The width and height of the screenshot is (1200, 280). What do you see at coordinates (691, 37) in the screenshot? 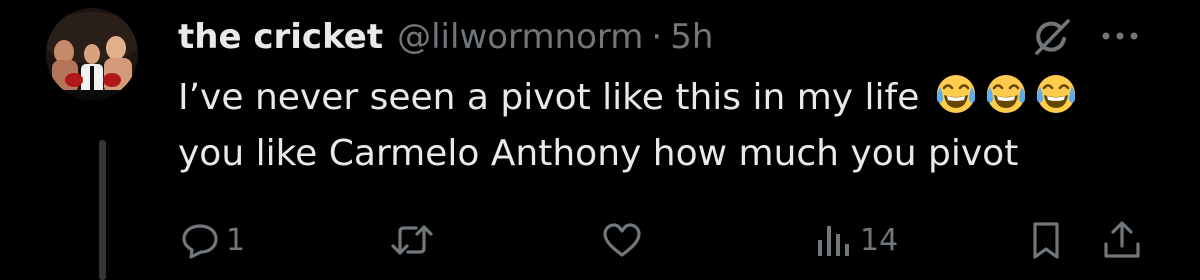
I see `post-time: 5h` at bounding box center [691, 37].